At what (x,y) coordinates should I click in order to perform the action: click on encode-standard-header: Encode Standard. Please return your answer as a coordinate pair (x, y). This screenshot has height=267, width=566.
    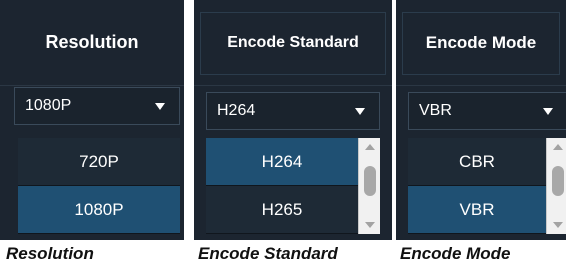
    Looking at the image, I should click on (293, 43).